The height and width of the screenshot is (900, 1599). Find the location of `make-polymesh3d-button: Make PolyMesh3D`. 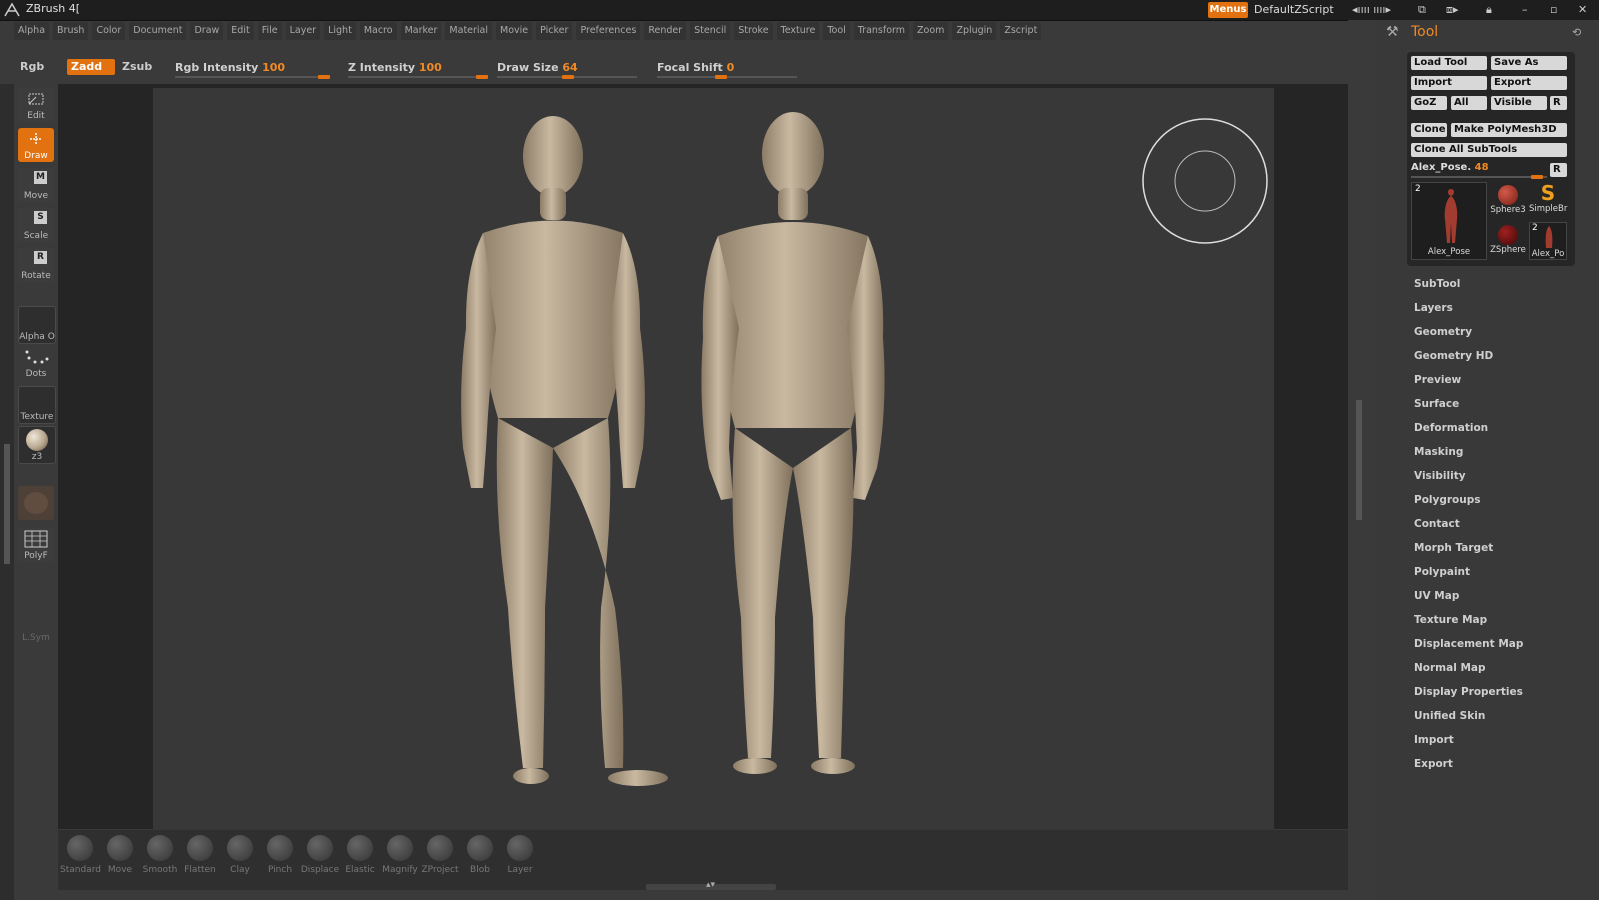

make-polymesh3d-button: Make PolyMesh3D is located at coordinates (1509, 130).